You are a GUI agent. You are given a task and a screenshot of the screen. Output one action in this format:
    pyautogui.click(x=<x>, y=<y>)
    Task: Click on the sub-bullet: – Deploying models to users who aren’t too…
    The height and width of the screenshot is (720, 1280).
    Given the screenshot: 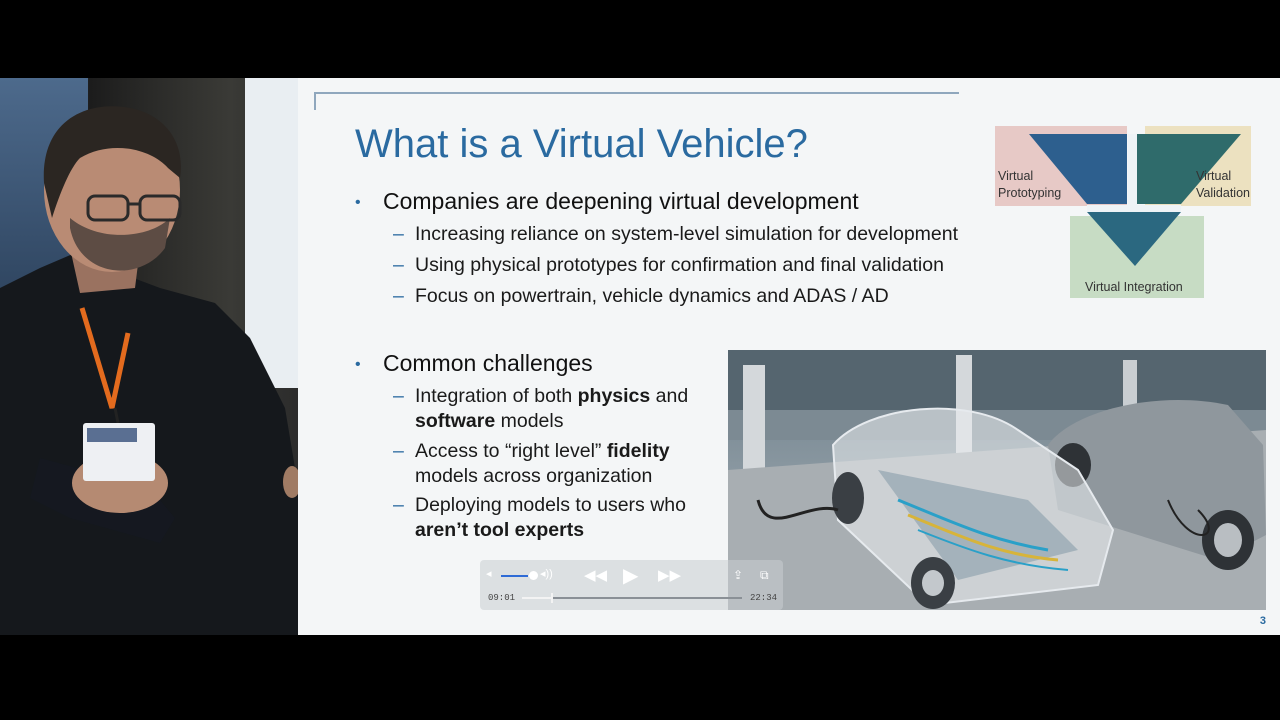 What is the action you would take?
    pyautogui.click(x=539, y=517)
    